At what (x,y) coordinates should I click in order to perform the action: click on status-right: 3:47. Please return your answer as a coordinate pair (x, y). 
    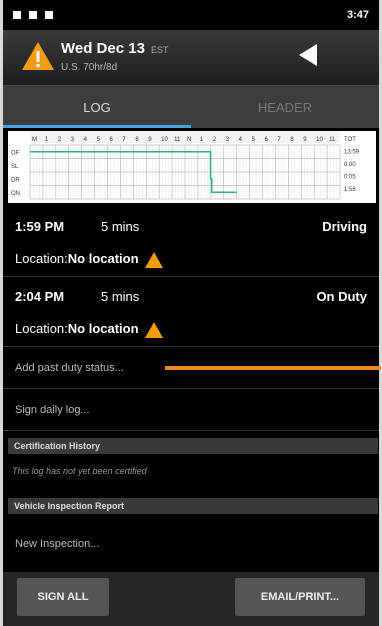
    Looking at the image, I should click on (358, 15).